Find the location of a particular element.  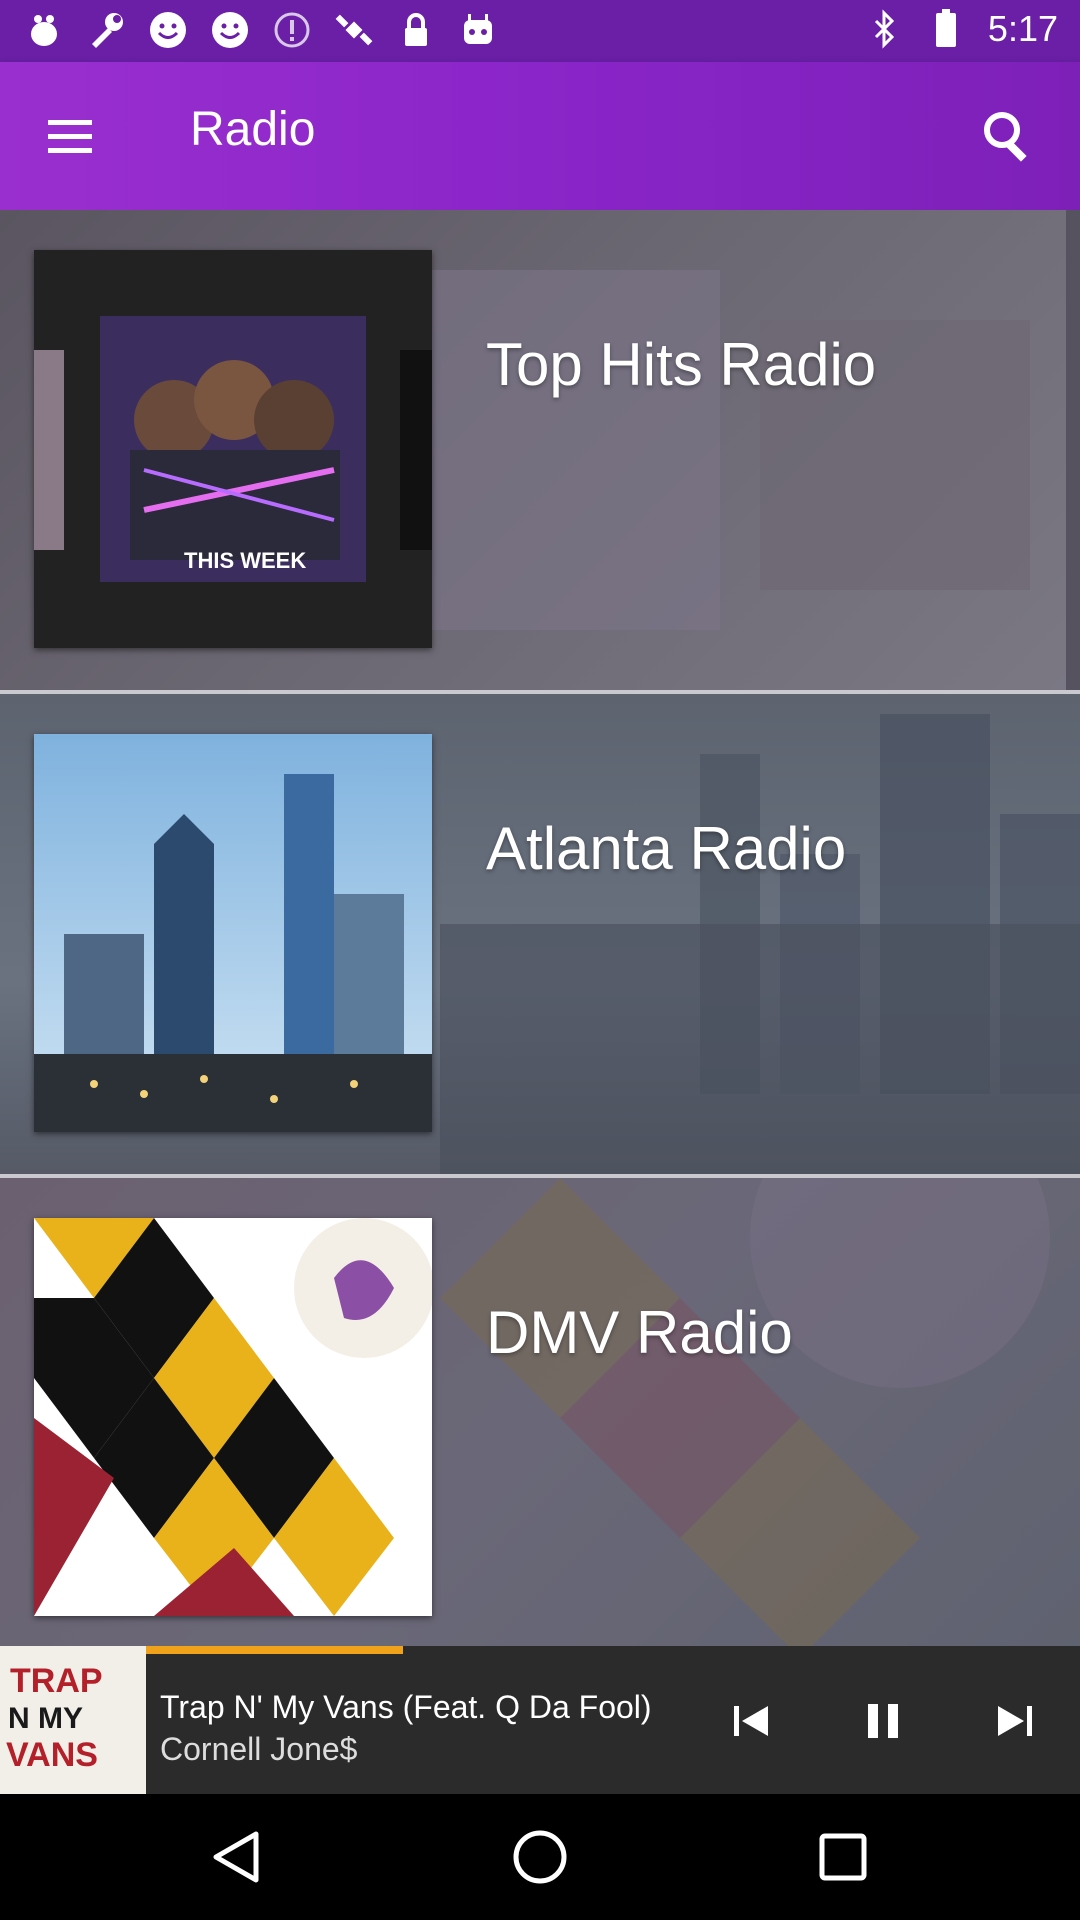

battery-icon is located at coordinates (946, 29).